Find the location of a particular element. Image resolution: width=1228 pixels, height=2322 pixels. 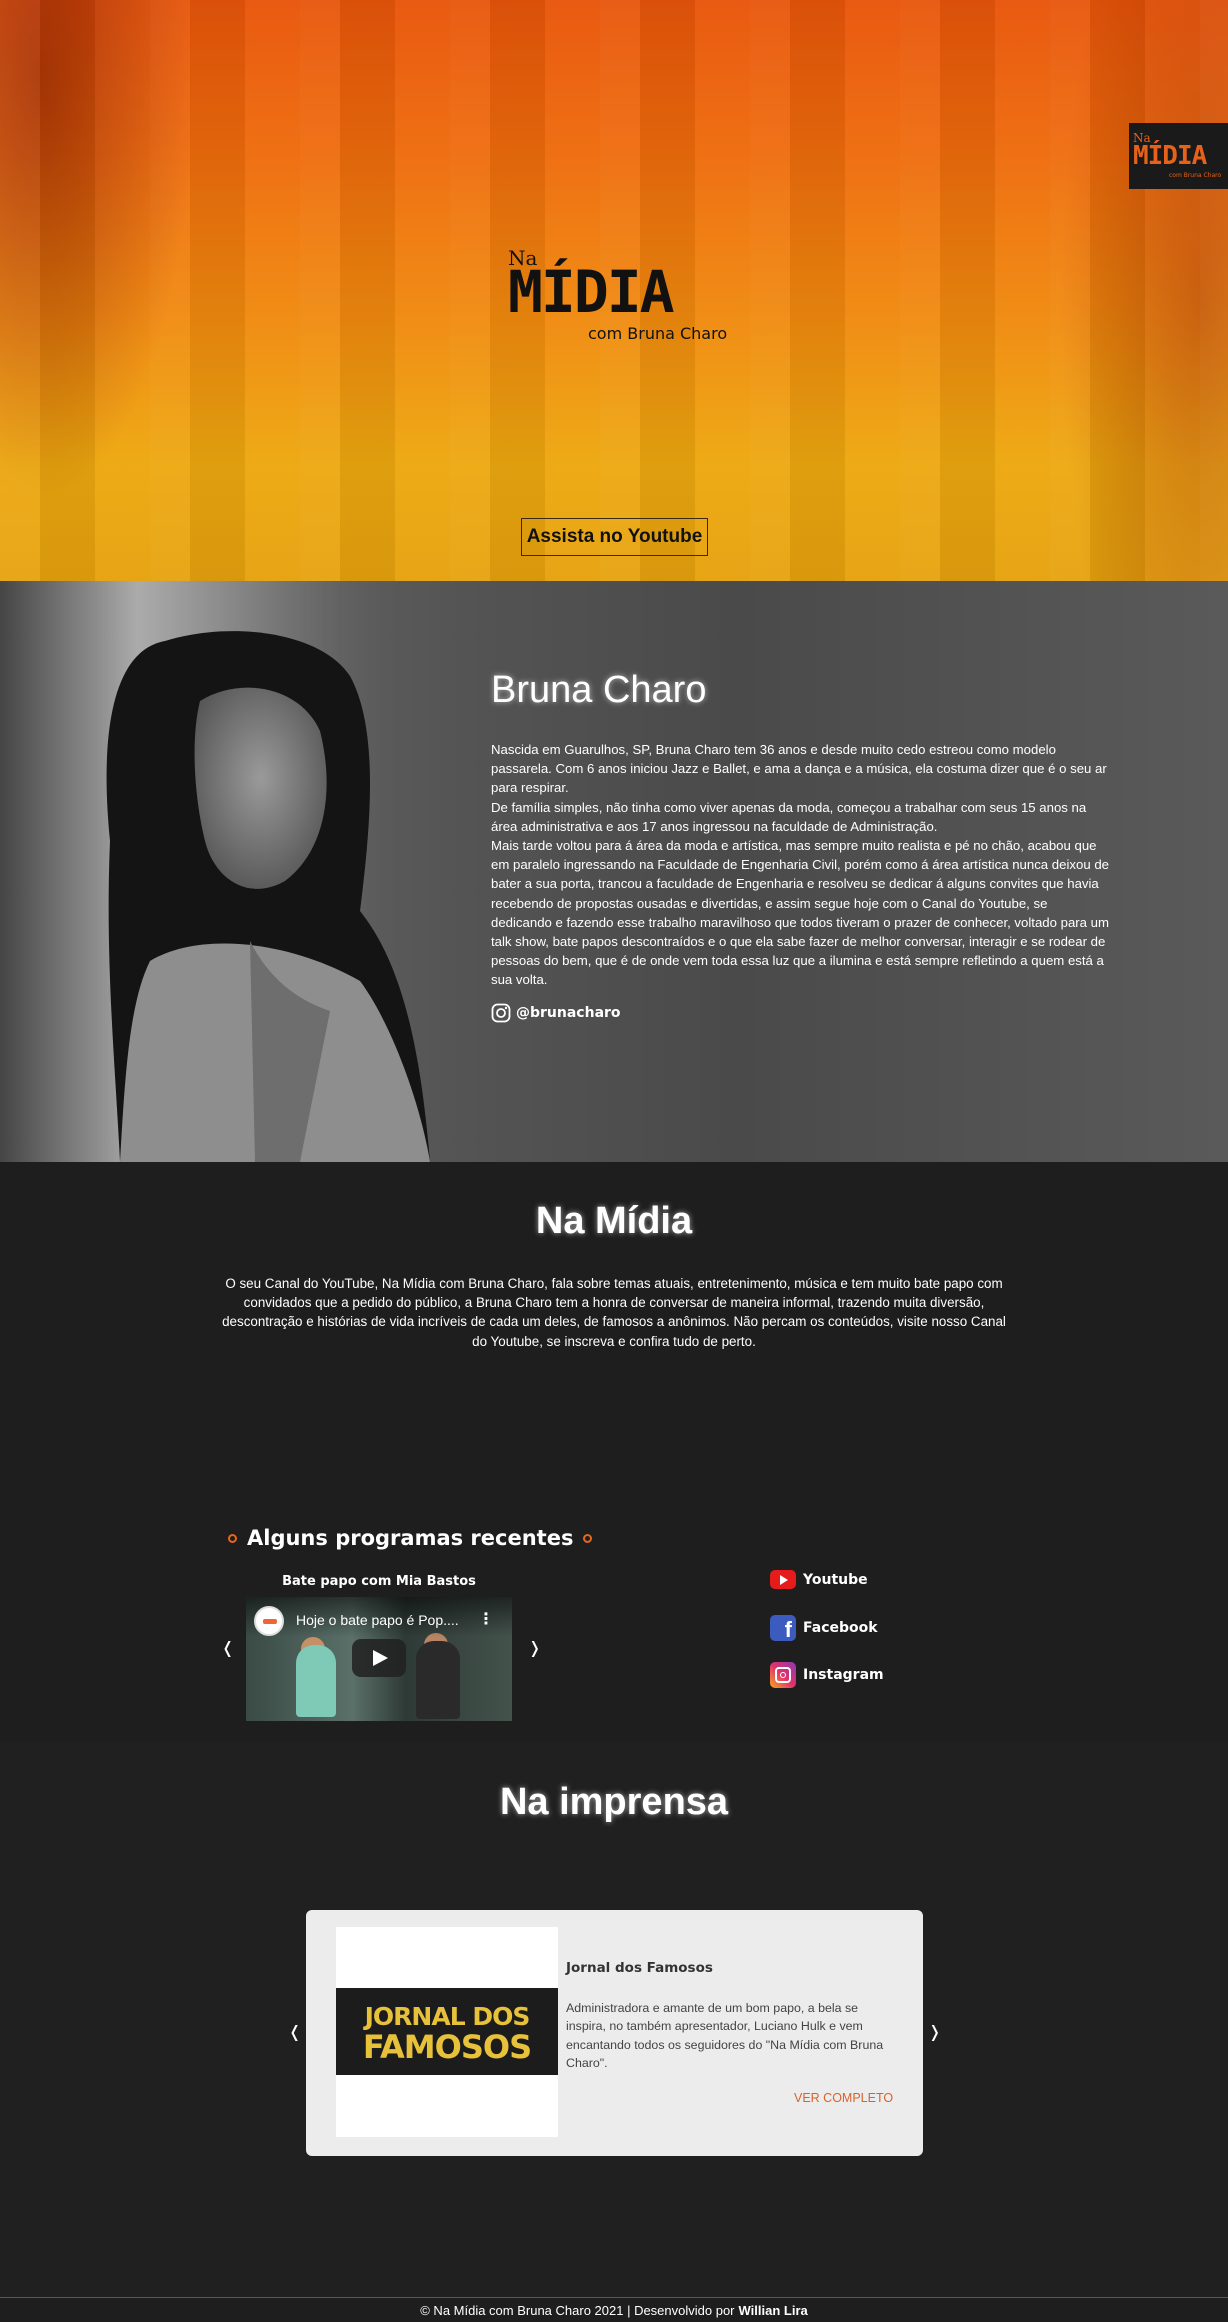

facebook-link: f Facebook is located at coordinates (824, 1628).